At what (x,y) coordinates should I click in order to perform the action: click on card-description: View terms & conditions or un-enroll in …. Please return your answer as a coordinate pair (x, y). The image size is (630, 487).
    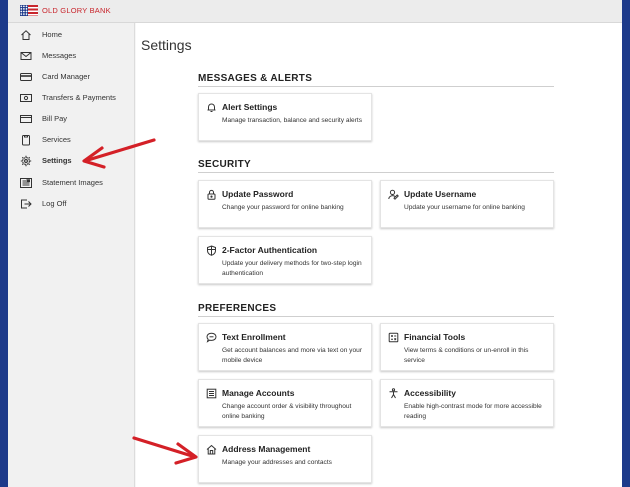
    Looking at the image, I should click on (466, 355).